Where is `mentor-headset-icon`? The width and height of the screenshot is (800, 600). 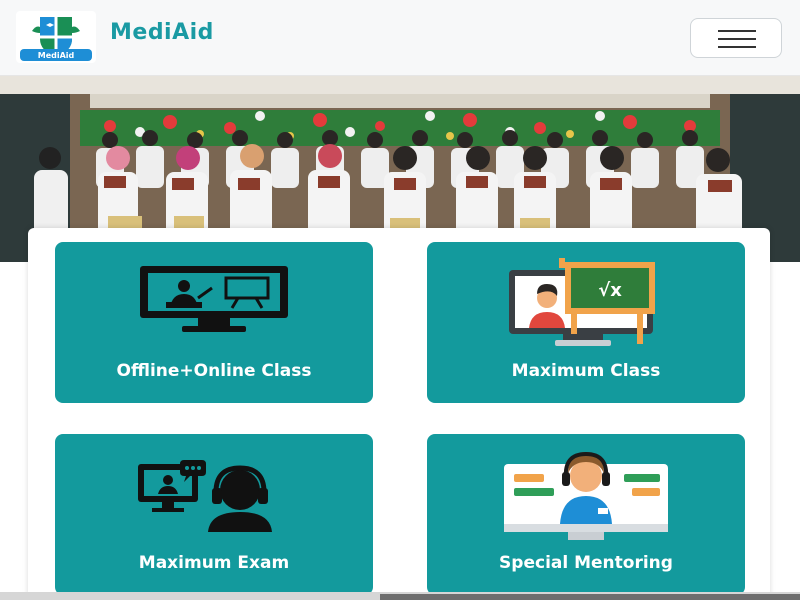 mentor-headset-icon is located at coordinates (586, 498).